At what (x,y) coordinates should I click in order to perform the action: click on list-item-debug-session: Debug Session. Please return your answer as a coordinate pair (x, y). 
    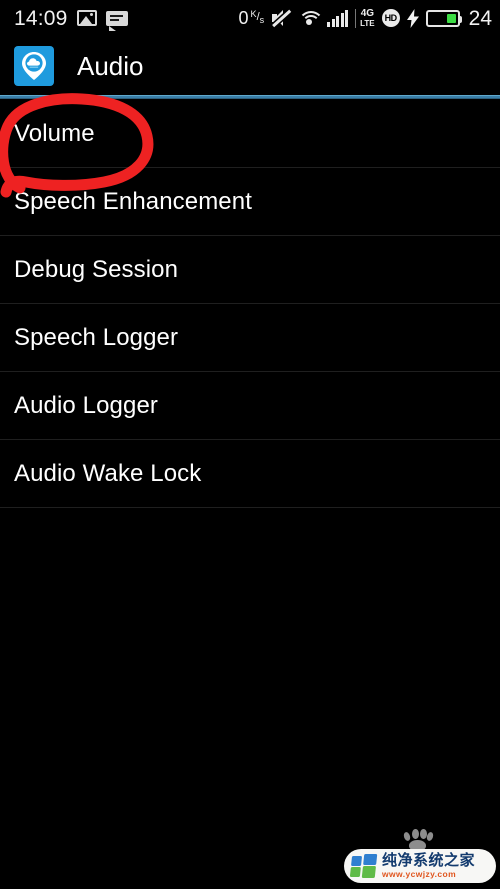
    Looking at the image, I should click on (250, 270).